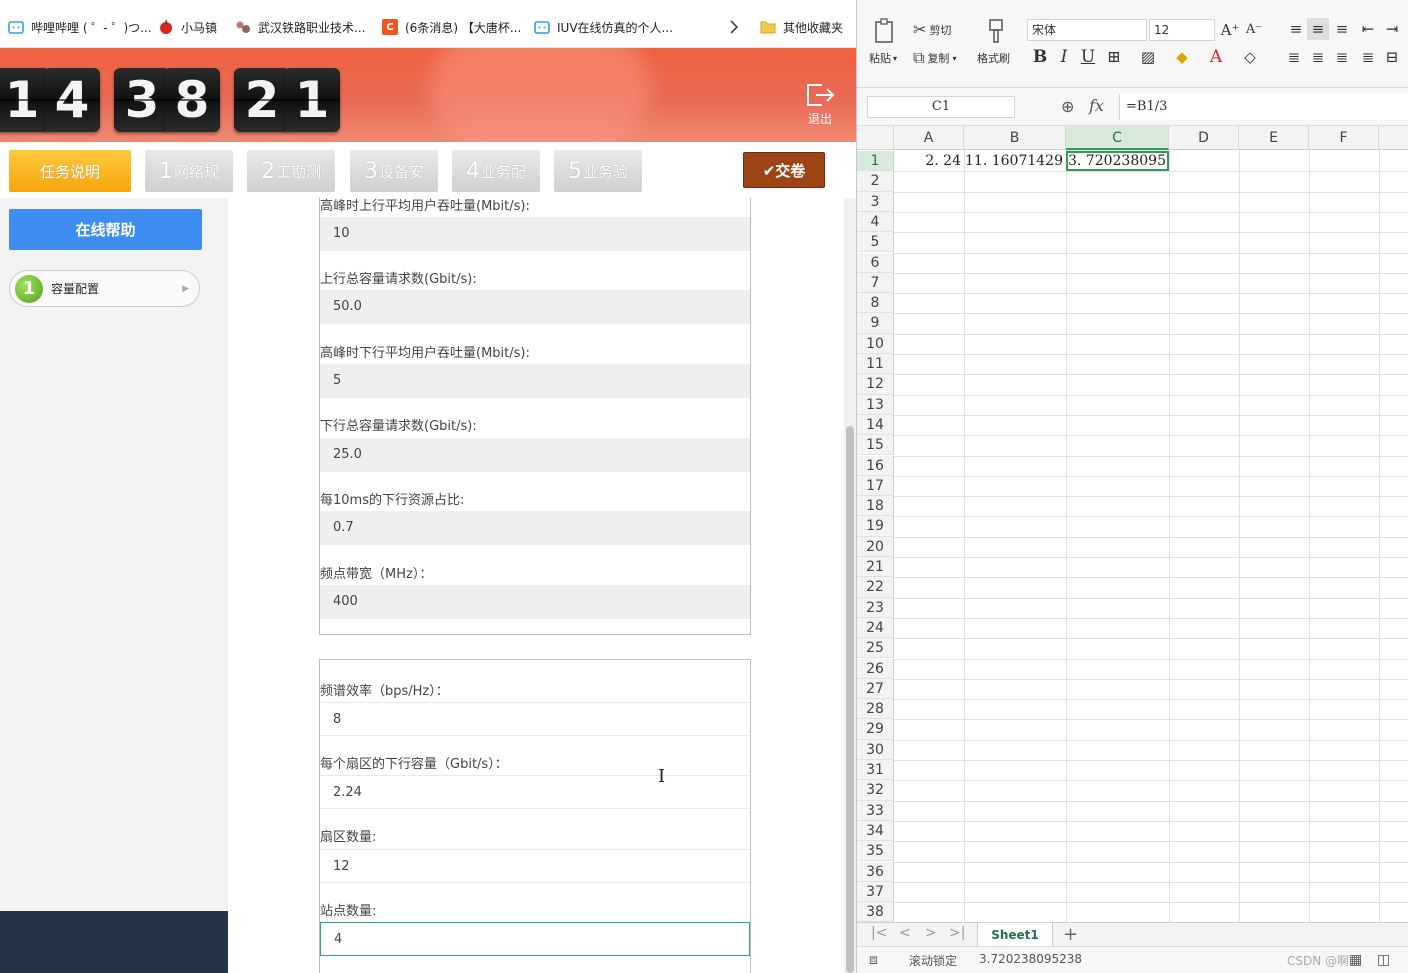 This screenshot has height=973, width=1408. Describe the element at coordinates (1015, 161) in the screenshot. I see `cell-b1: 11. 16071429` at that location.